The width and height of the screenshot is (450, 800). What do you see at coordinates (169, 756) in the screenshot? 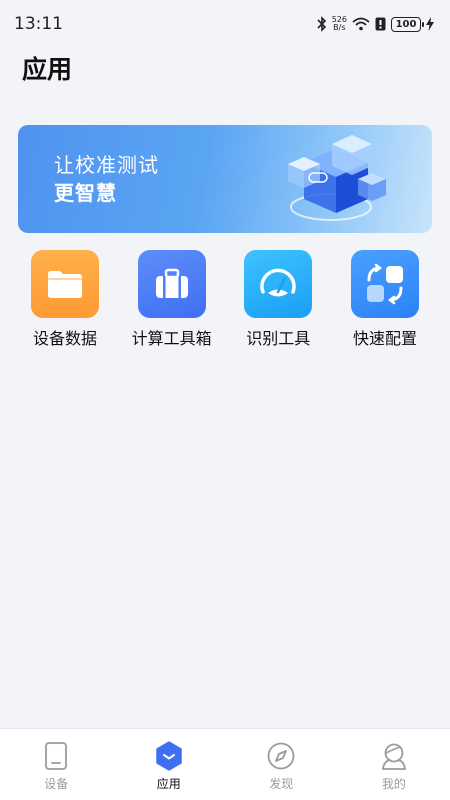
I see `apps-icon` at bounding box center [169, 756].